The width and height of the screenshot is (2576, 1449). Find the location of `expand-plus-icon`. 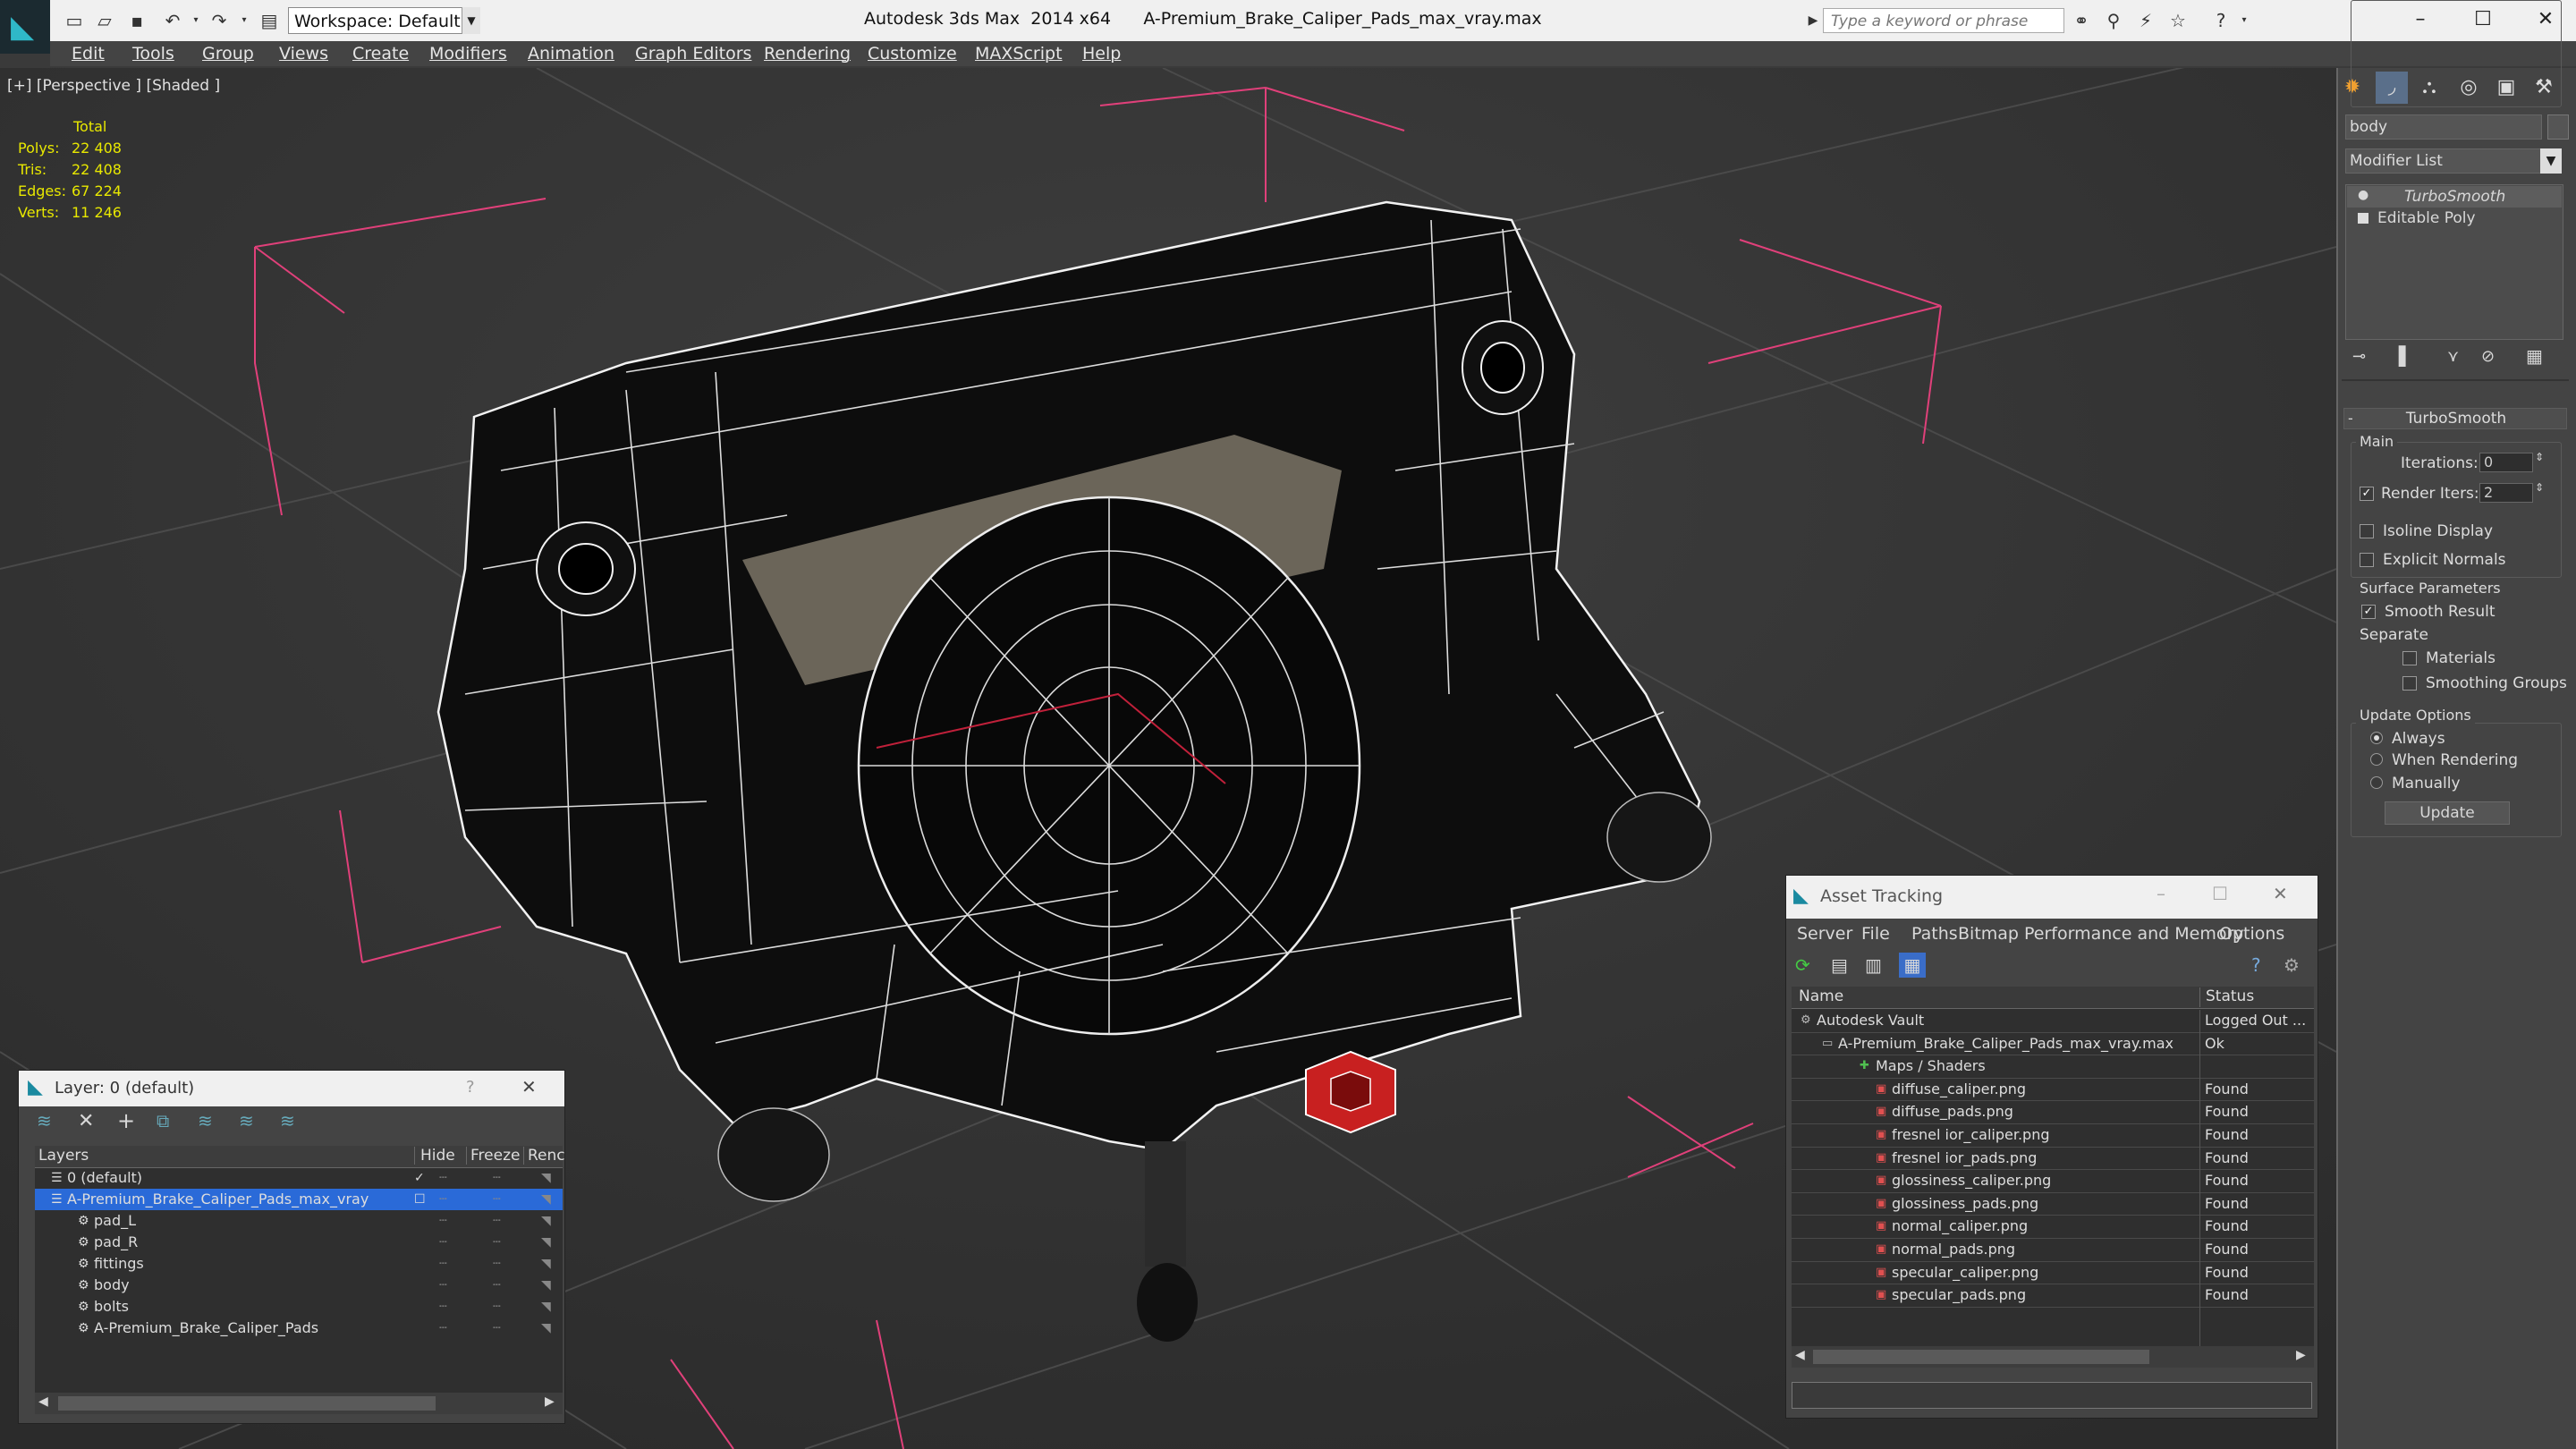

expand-plus-icon is located at coordinates (2363, 218).